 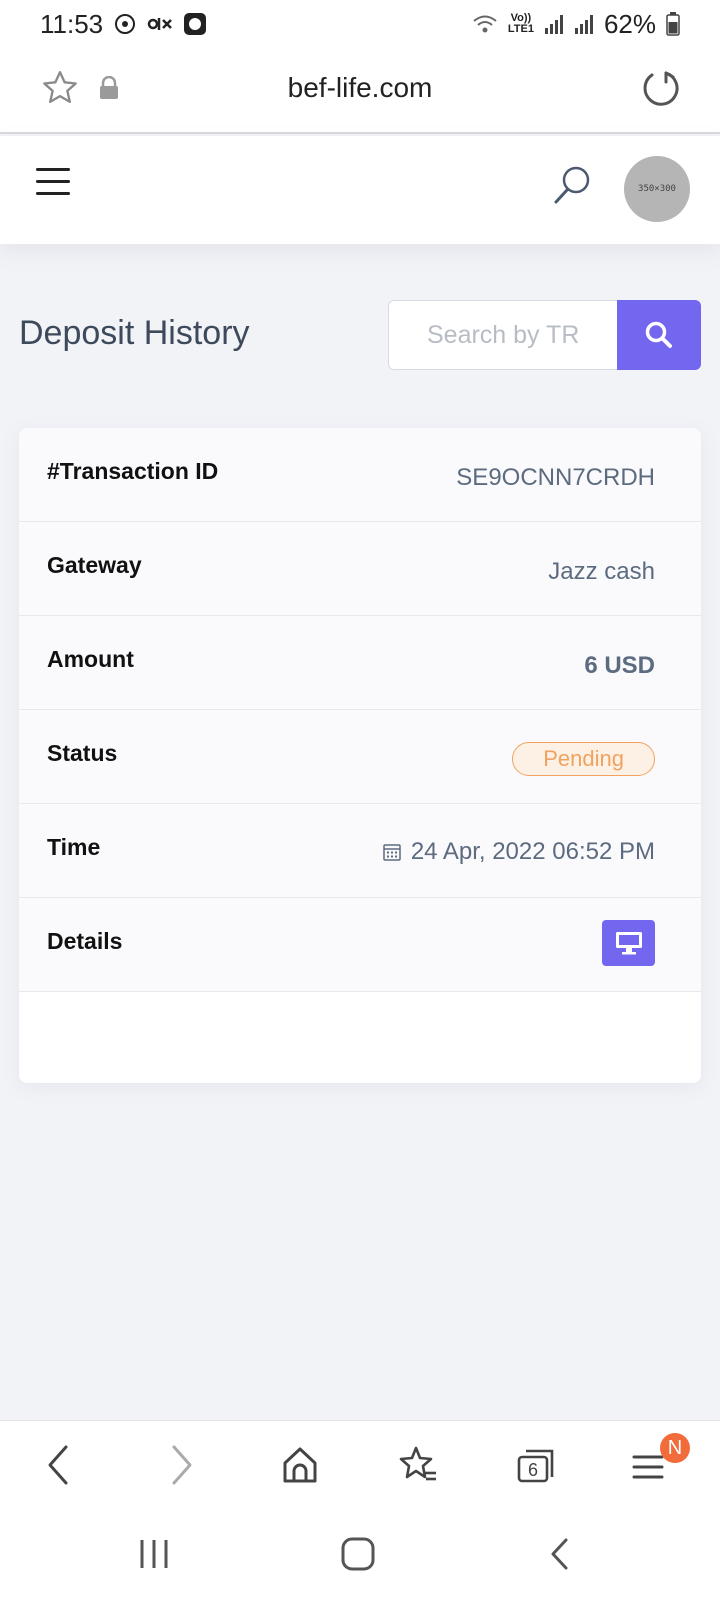 What do you see at coordinates (657, 189) in the screenshot?
I see `avatar: 350×300` at bounding box center [657, 189].